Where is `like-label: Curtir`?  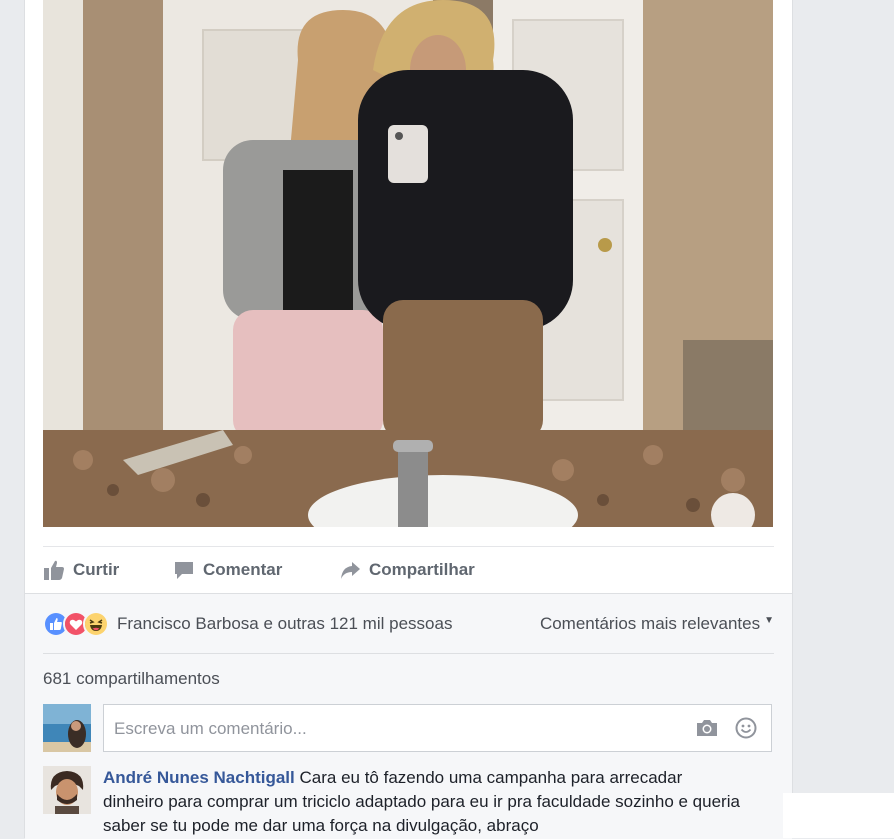
like-label: Curtir is located at coordinates (96, 569).